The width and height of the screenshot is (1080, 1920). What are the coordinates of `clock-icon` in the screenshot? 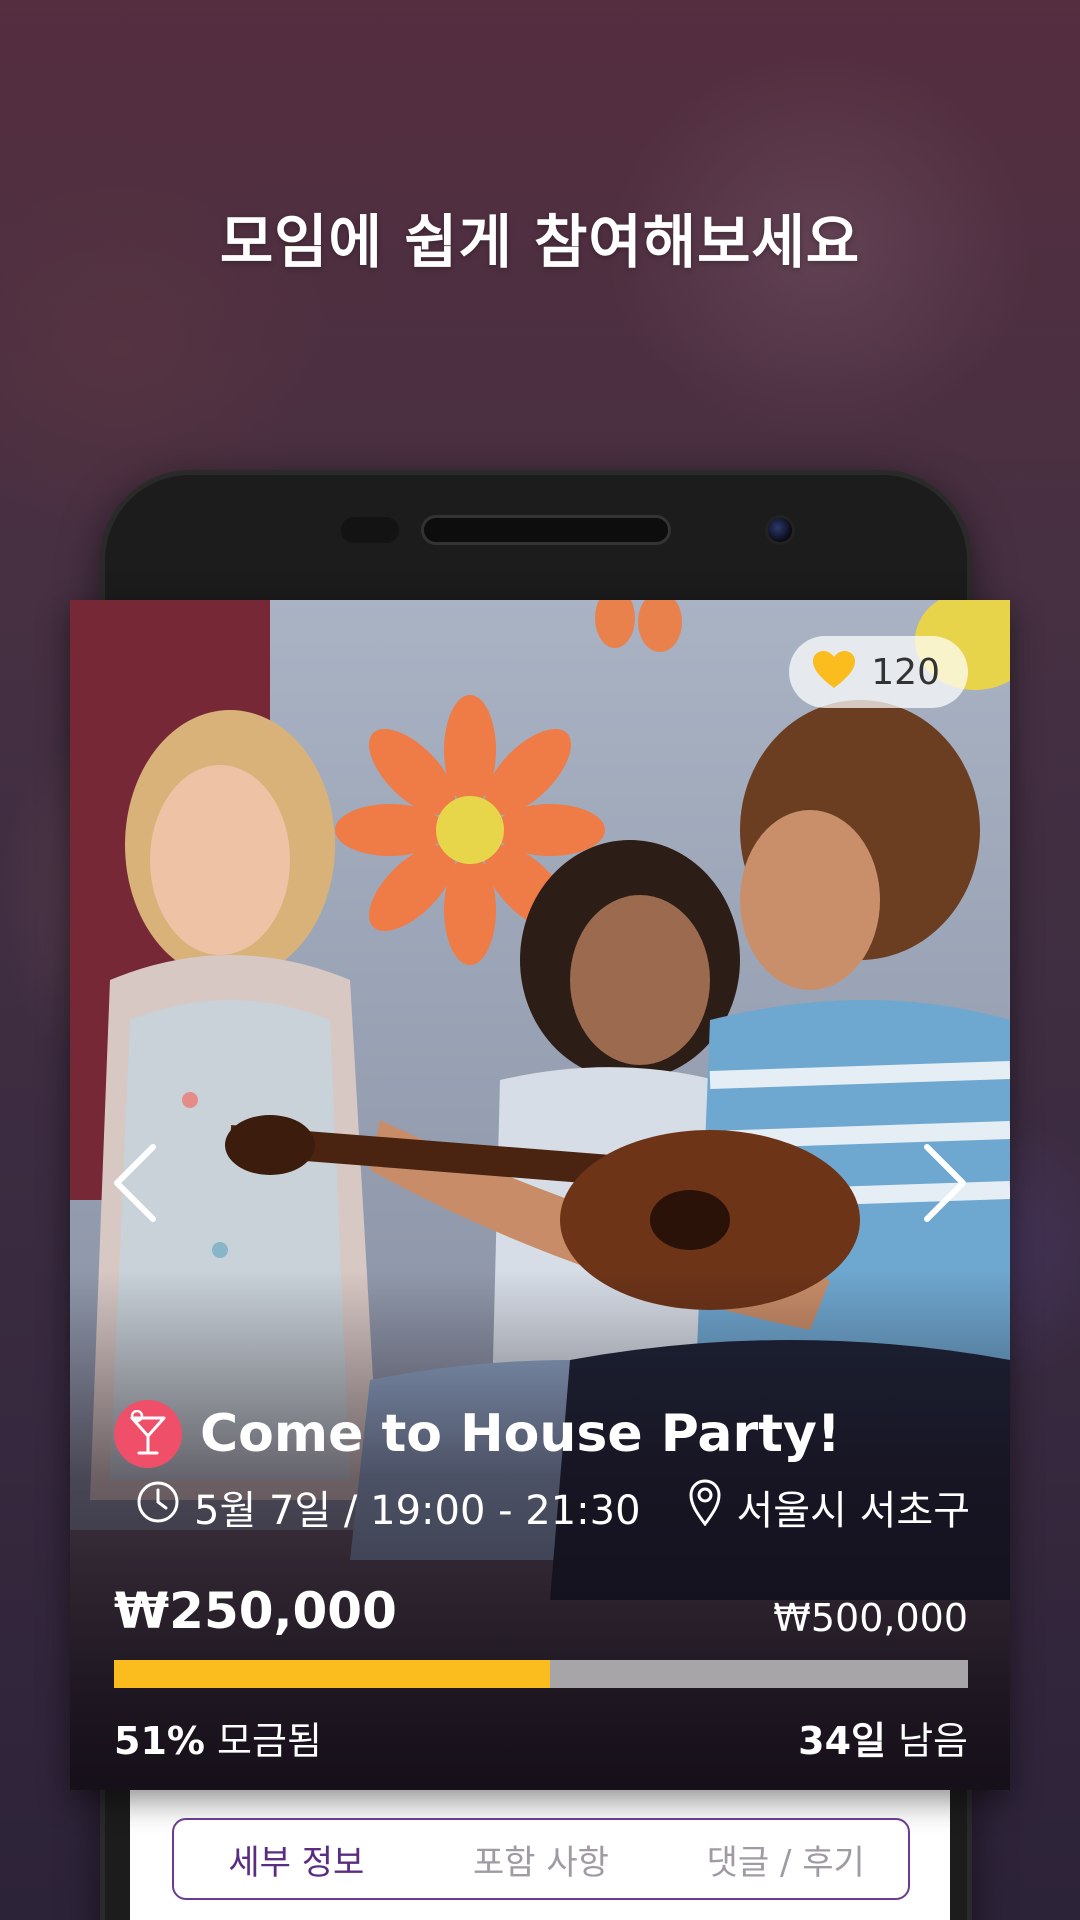 It's located at (158, 1507).